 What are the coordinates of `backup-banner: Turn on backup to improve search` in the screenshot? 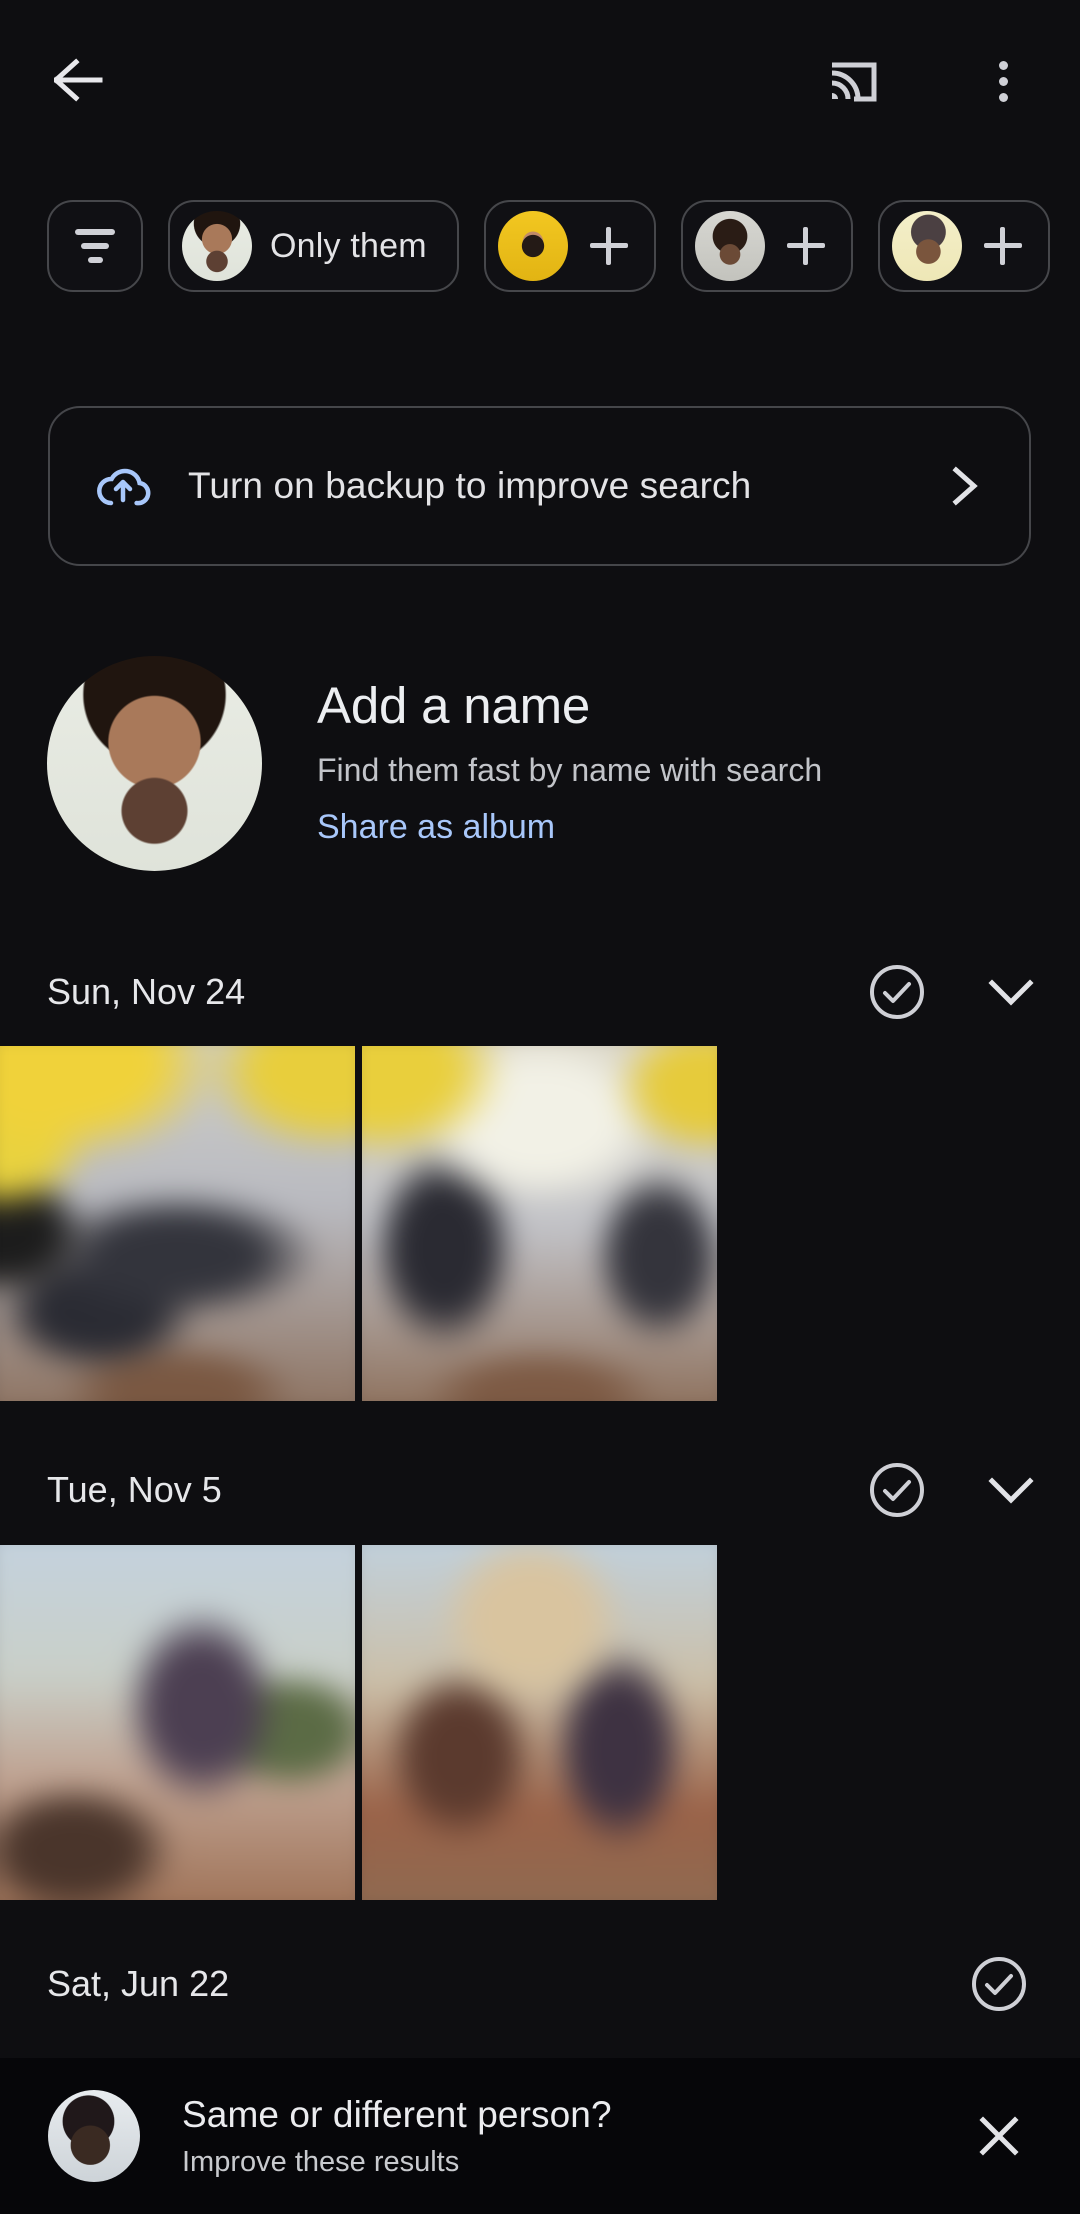 It's located at (539, 486).